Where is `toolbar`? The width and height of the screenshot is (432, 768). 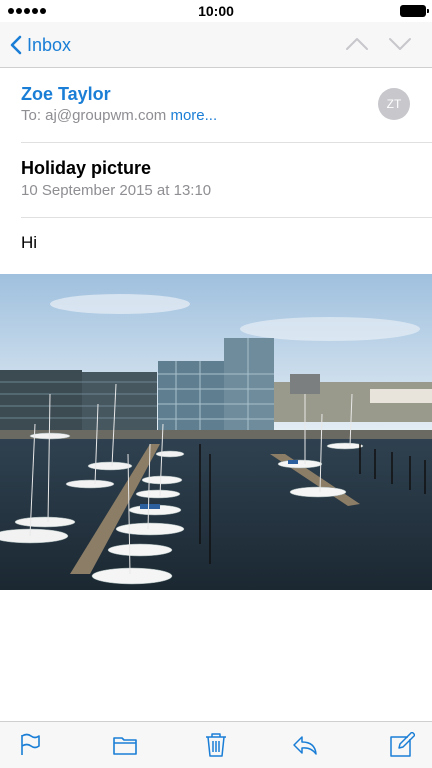 toolbar is located at coordinates (216, 744).